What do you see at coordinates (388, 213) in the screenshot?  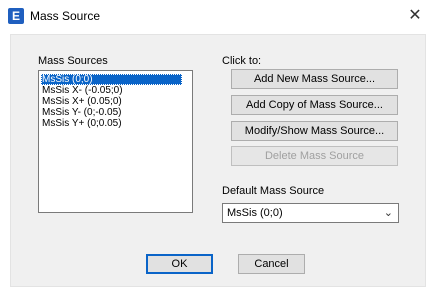 I see `chevron-down-icon: ⌄` at bounding box center [388, 213].